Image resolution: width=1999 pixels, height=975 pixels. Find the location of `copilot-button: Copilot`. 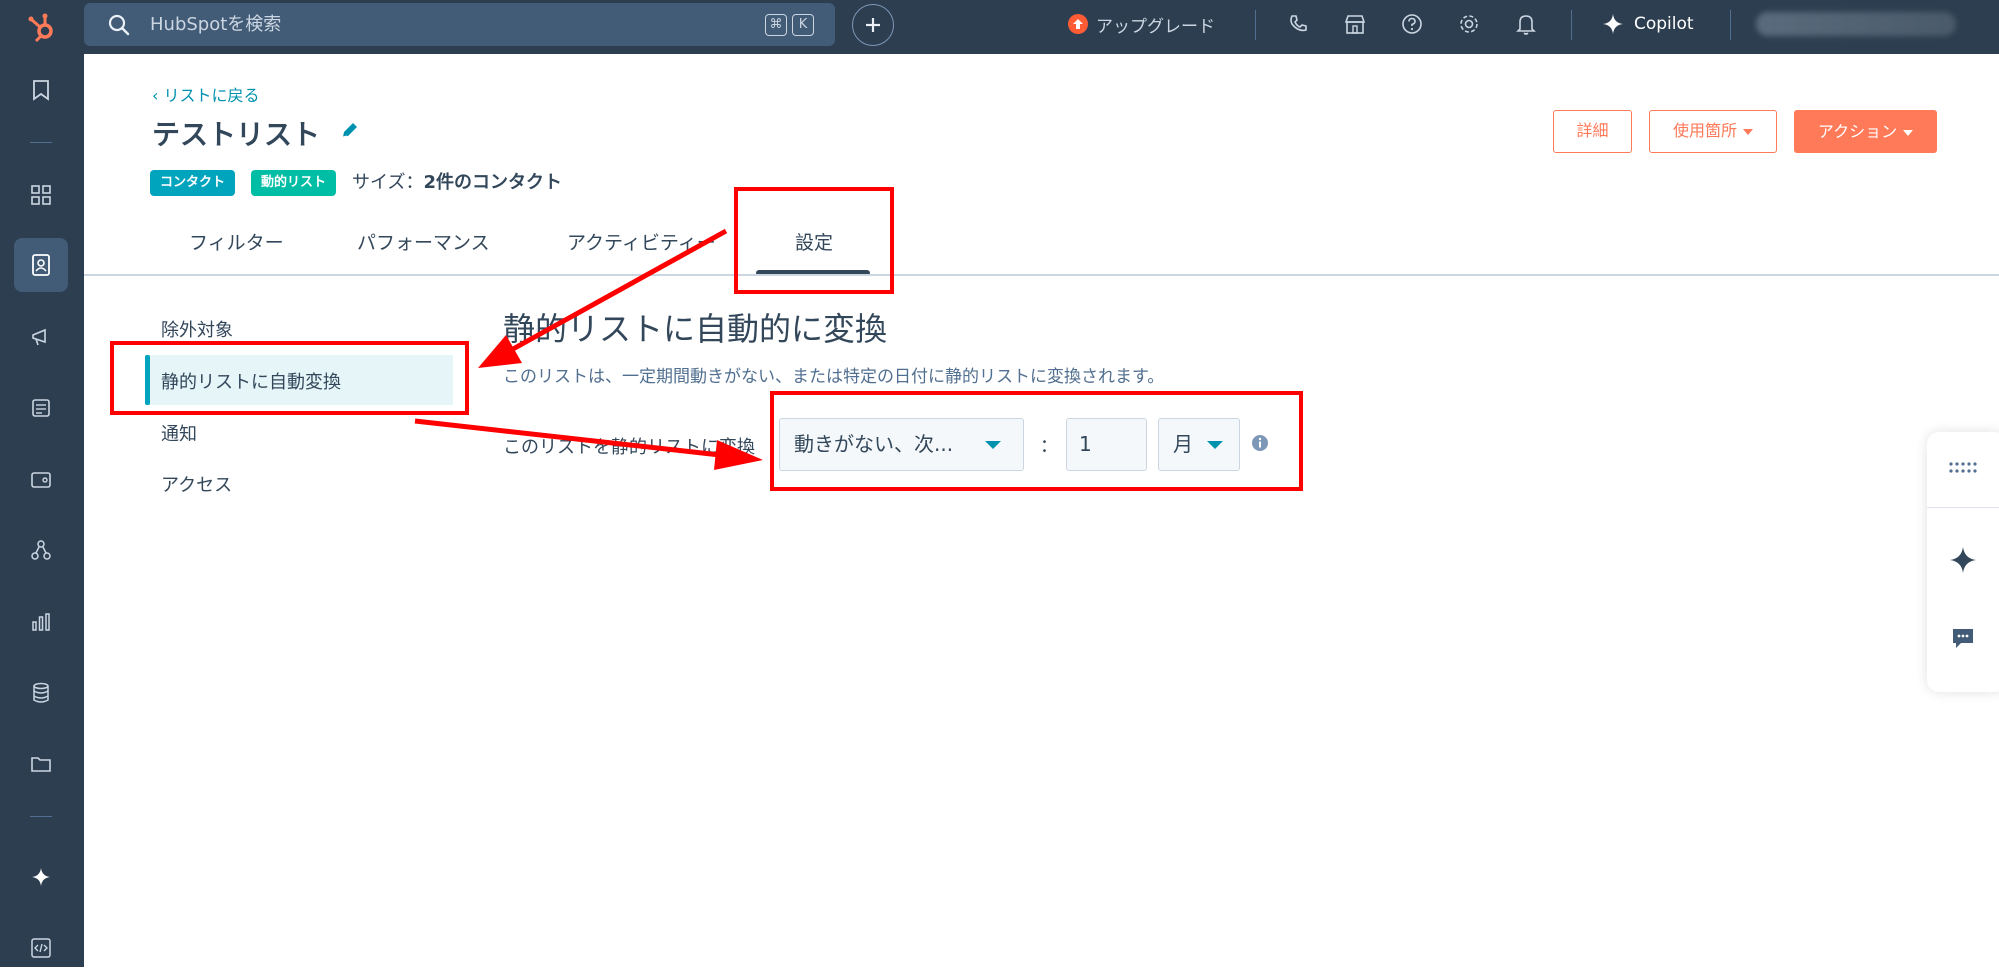

copilot-button: Copilot is located at coordinates (1648, 24).